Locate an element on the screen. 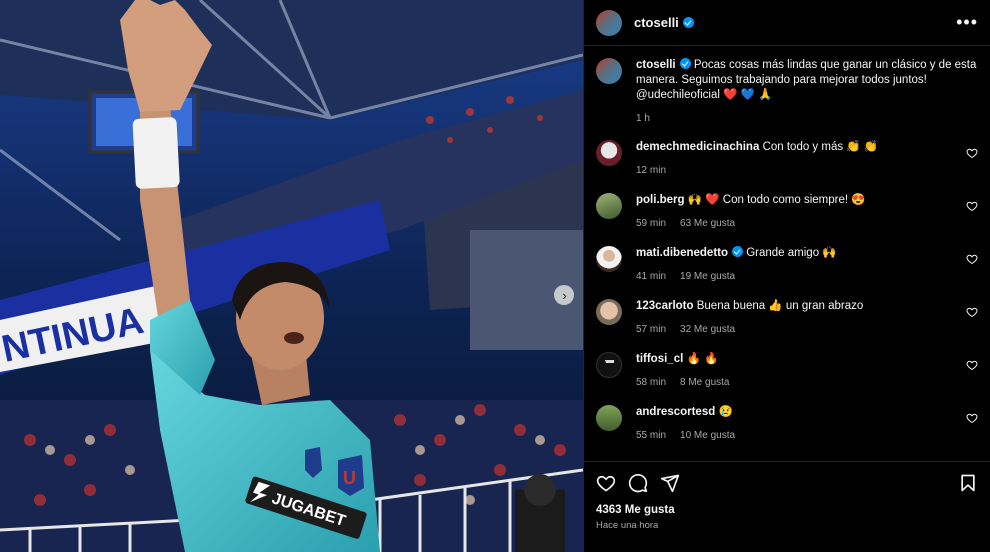 The height and width of the screenshot is (552, 990). comment-username: demechmedicinachina is located at coordinates (697, 147).